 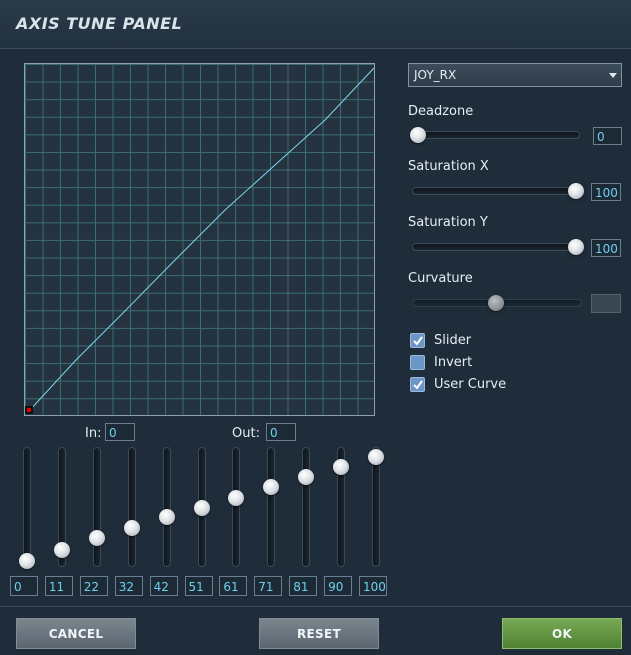 What do you see at coordinates (281, 432) in the screenshot?
I see `out-value-field: 0` at bounding box center [281, 432].